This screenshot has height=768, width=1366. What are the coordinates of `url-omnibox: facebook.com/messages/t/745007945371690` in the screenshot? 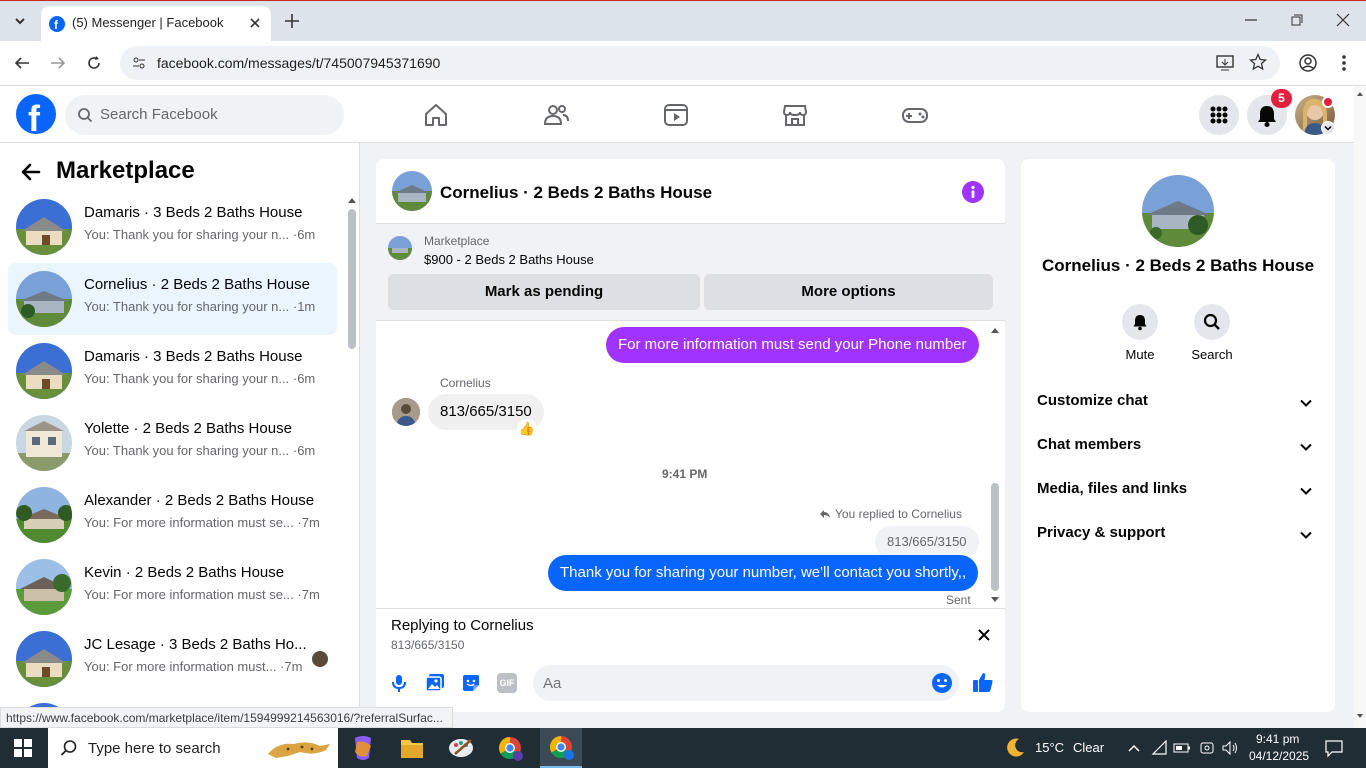 It's located at (700, 63).